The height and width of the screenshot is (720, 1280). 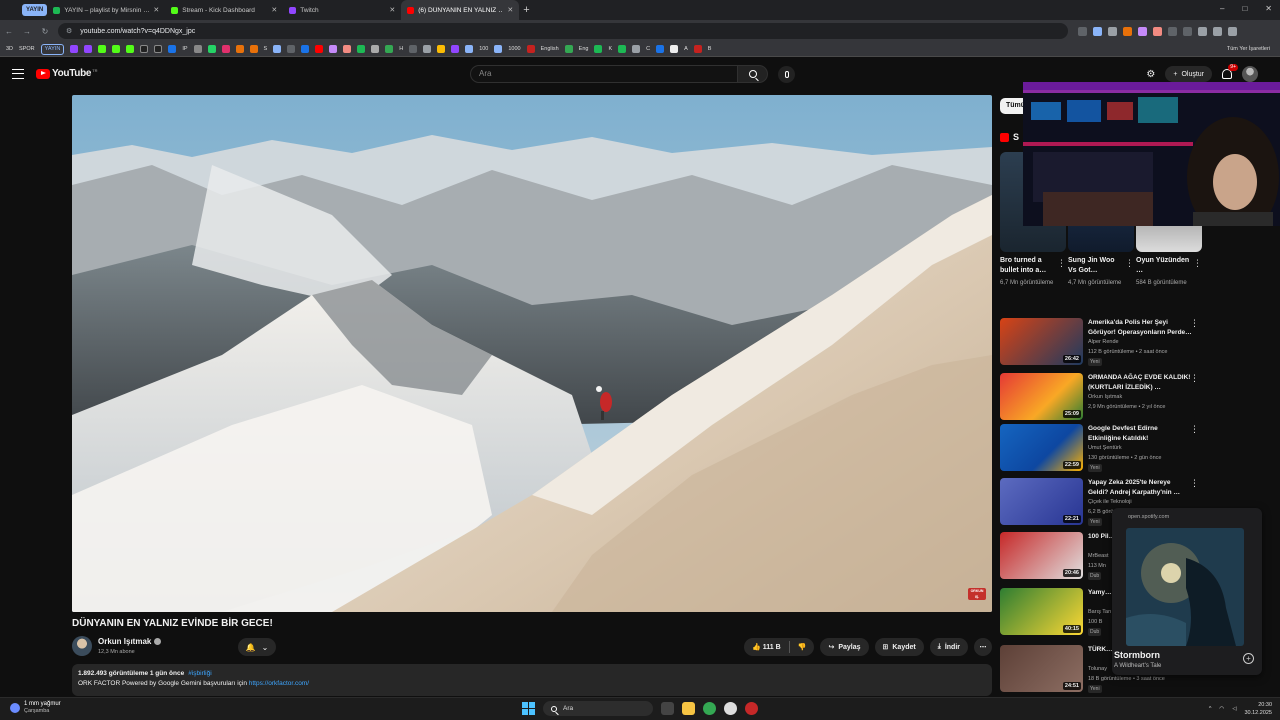 What do you see at coordinates (766, 647) in the screenshot?
I see `like-button: 👍 111 B` at bounding box center [766, 647].